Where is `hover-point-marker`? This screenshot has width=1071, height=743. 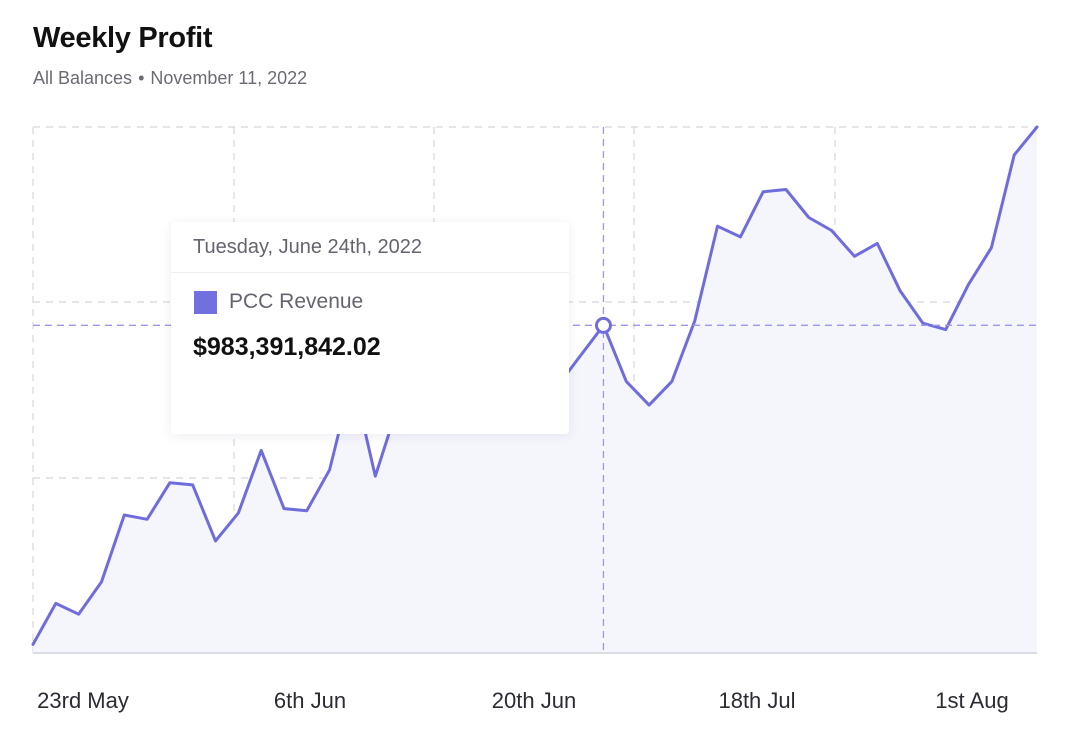 hover-point-marker is located at coordinates (603, 325).